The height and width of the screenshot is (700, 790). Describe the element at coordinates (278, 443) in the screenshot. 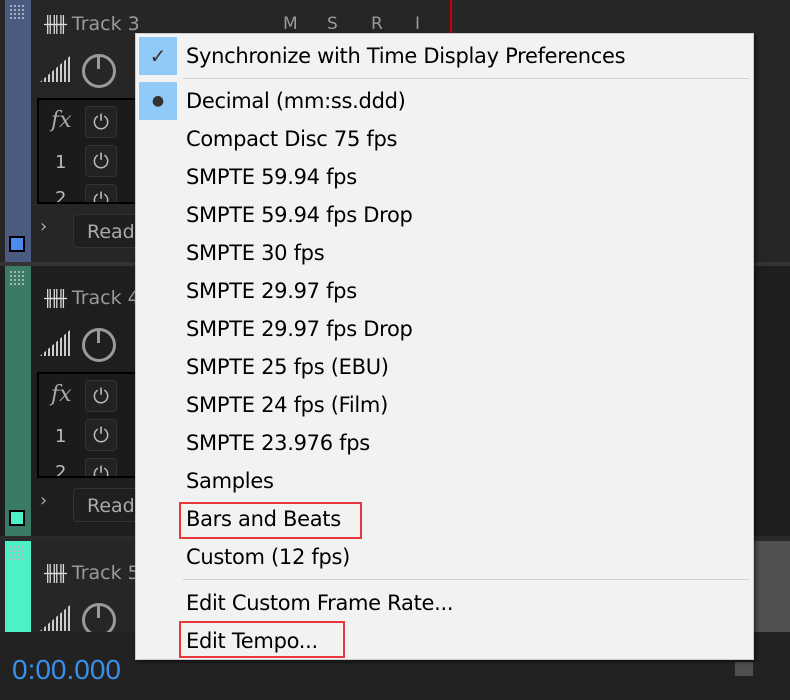

I see `menu-item-format: SMPTE 23.976 fps` at that location.